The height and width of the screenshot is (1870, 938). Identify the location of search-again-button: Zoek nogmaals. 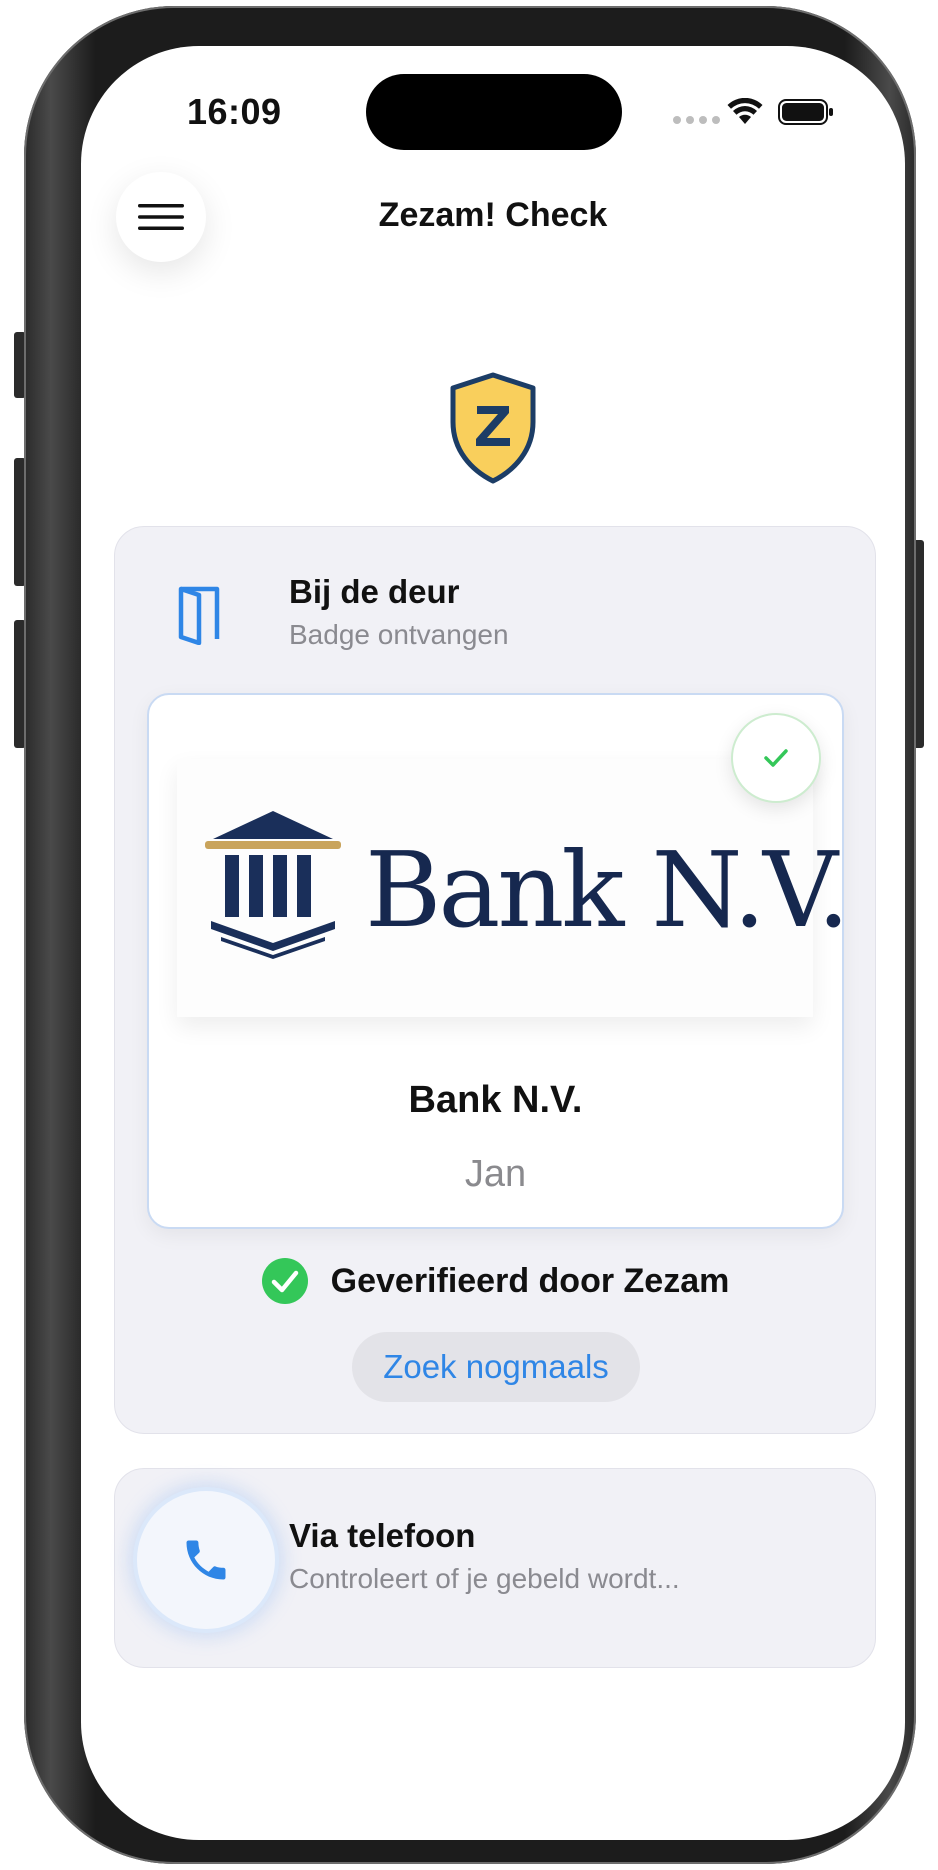
(496, 1367).